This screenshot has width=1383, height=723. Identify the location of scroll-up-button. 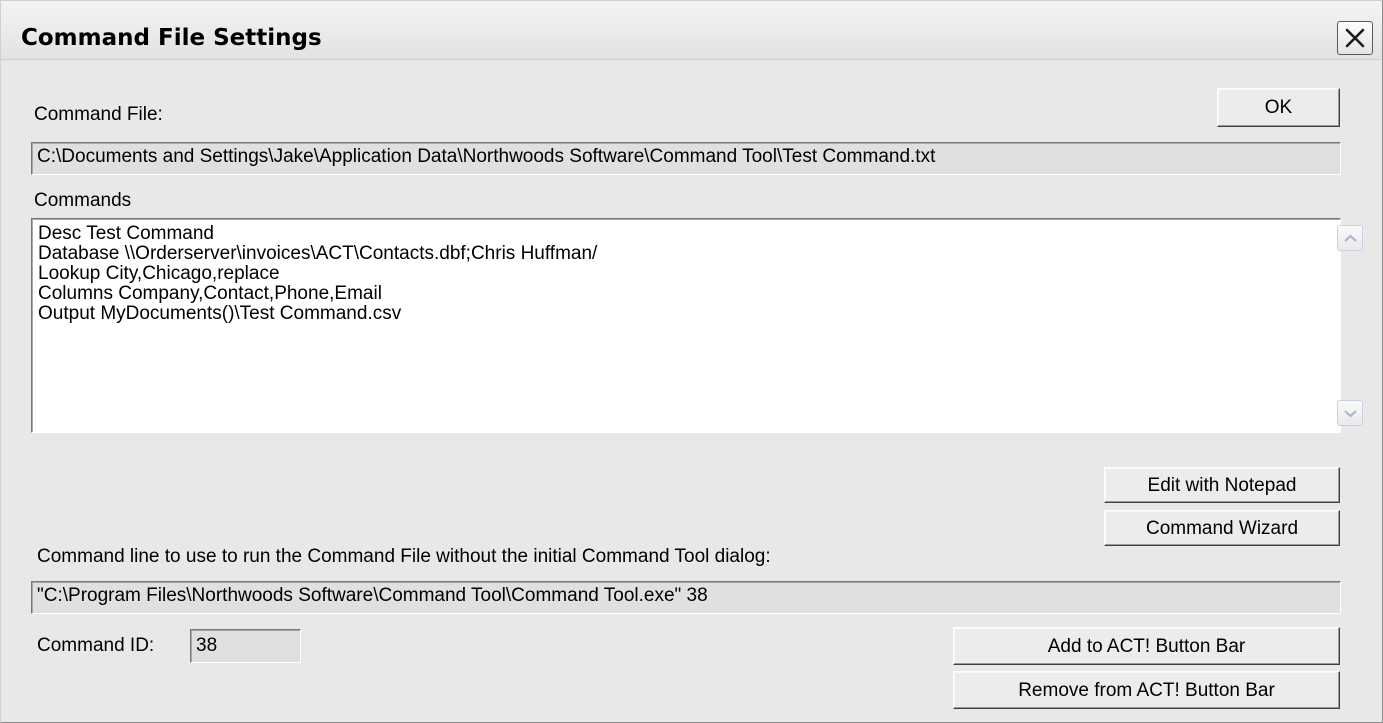
(1350, 238).